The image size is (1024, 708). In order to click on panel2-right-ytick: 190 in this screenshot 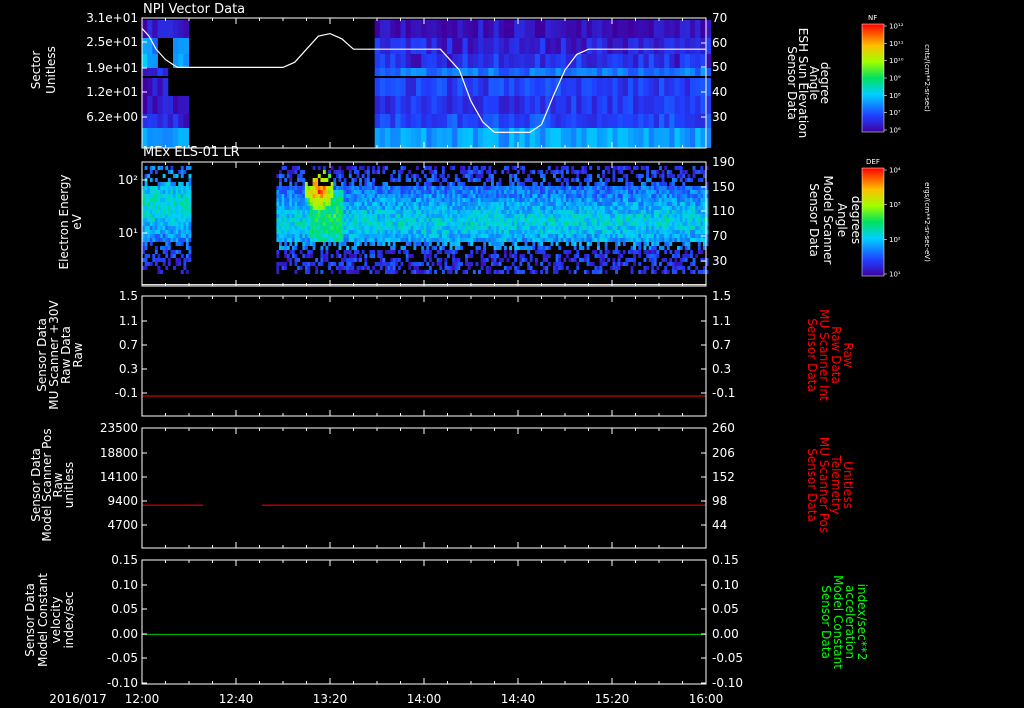, I will do `click(723, 162)`.